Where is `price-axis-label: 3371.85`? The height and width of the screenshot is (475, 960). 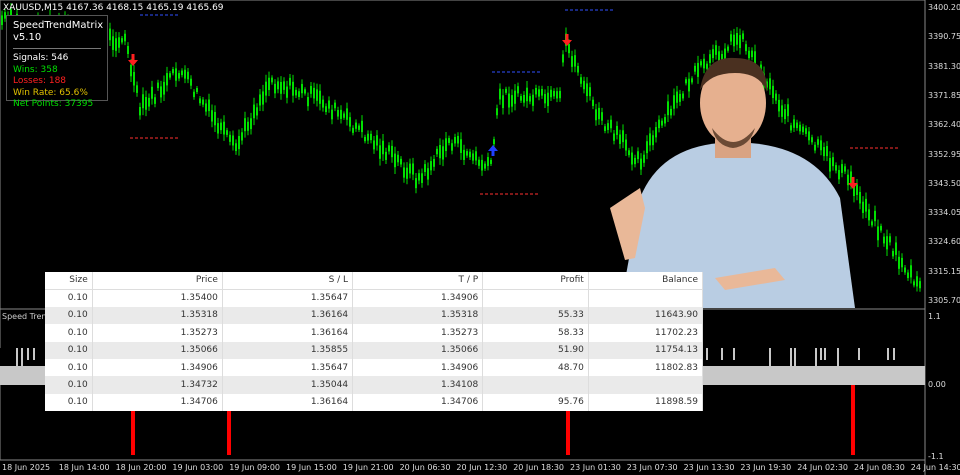
price-axis-label: 3371.85 is located at coordinates (944, 95).